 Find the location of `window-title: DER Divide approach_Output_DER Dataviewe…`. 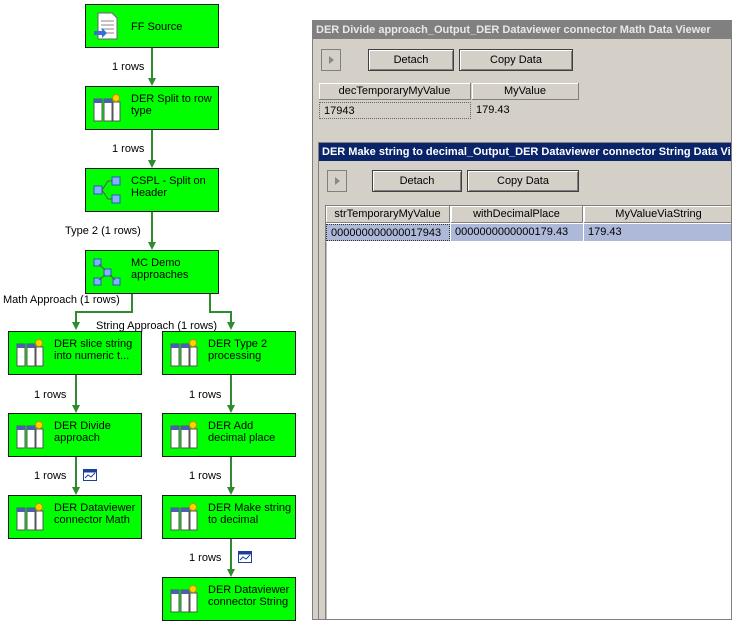

window-title: DER Divide approach_Output_DER Dataviewe… is located at coordinates (522, 30).